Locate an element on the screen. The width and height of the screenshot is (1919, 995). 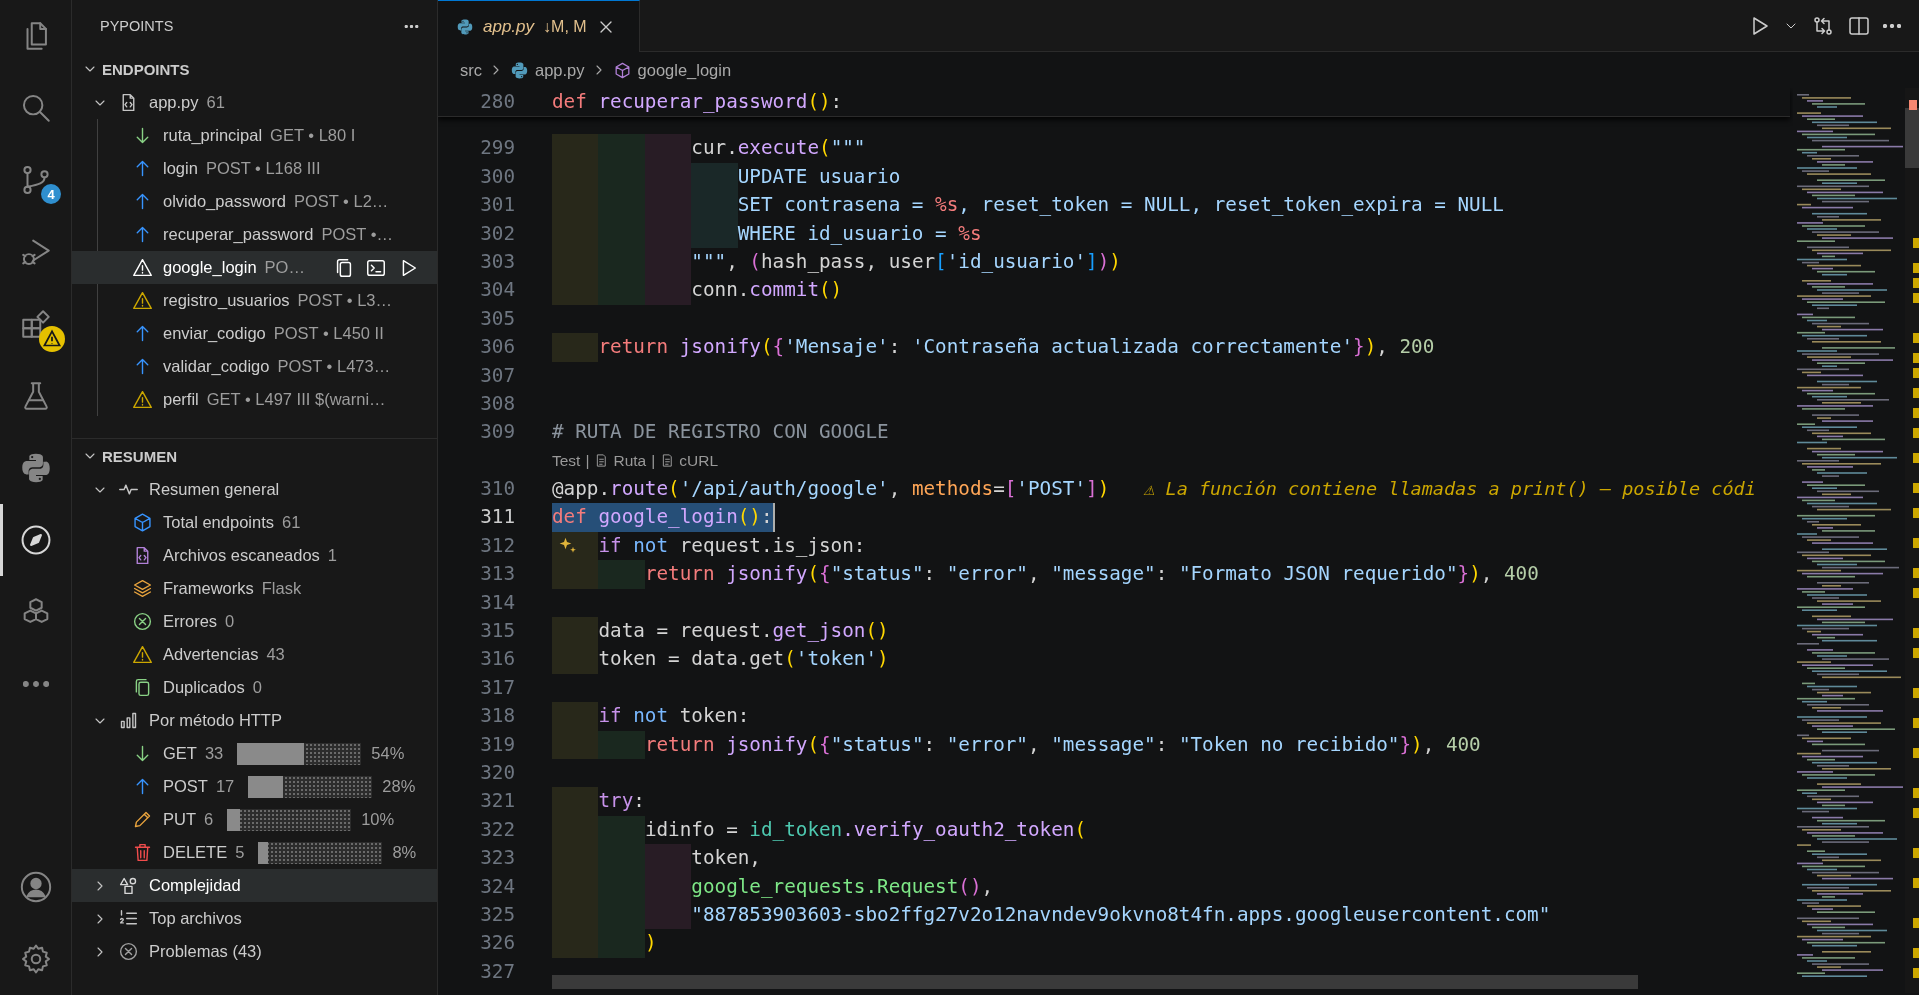
tree-item: Complejidad is located at coordinates (254, 885).